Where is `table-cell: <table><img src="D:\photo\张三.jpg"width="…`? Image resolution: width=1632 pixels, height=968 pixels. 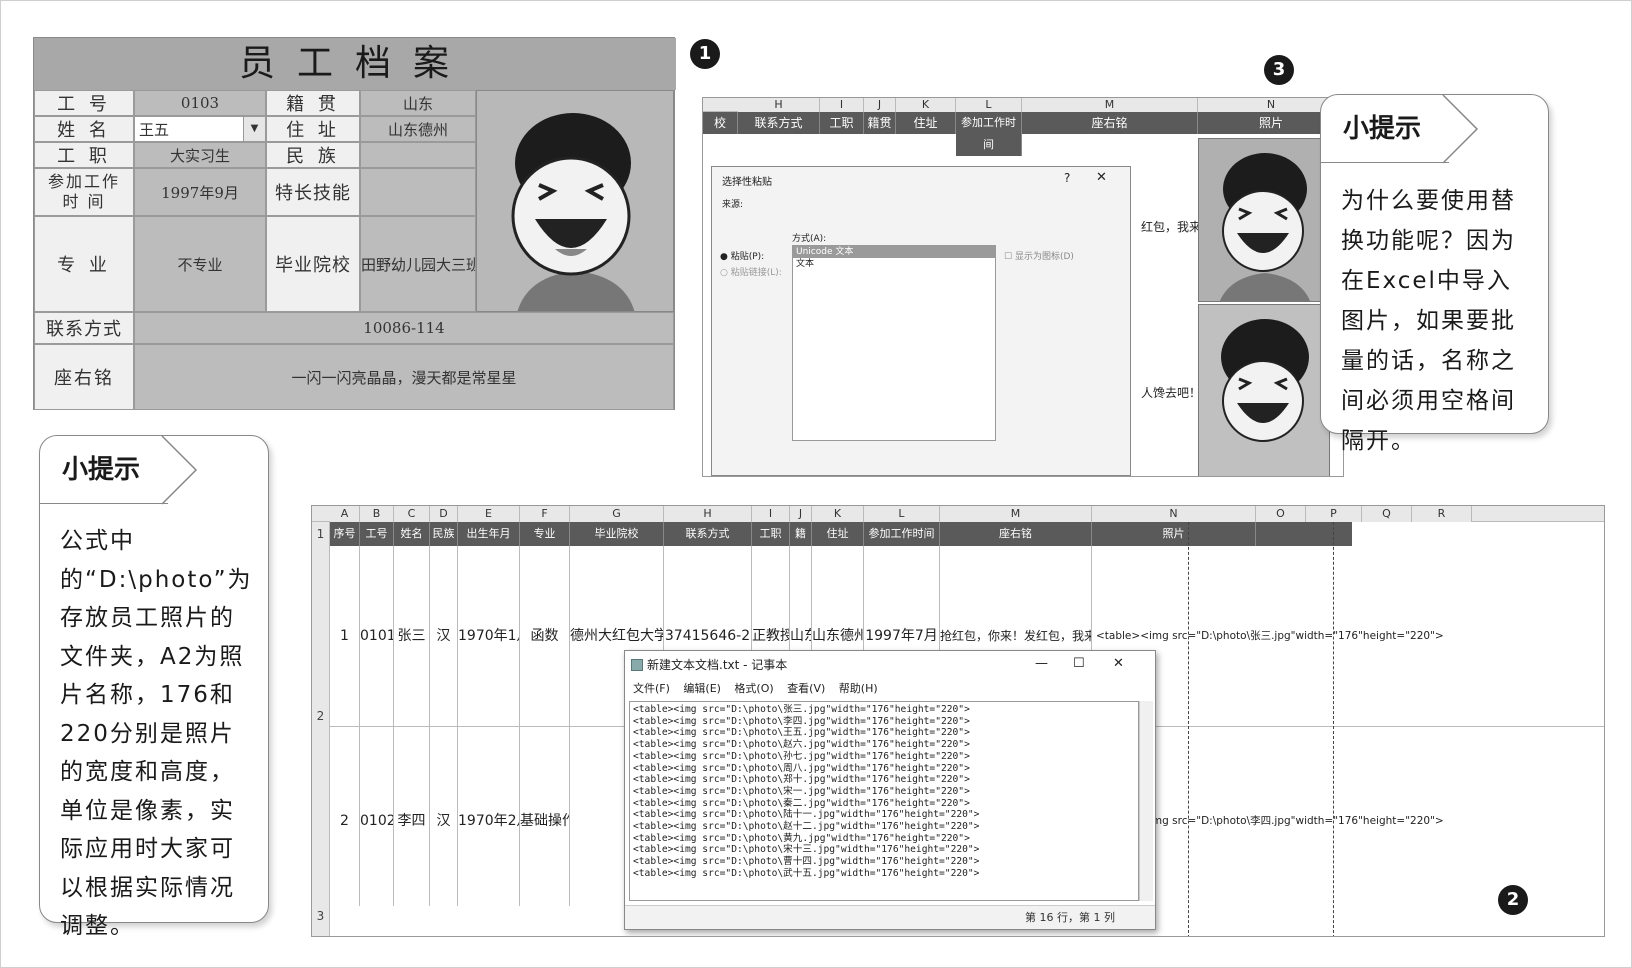 table-cell: <table><img src="D:\photo\张三.jpg"width="… is located at coordinates (1348, 636).